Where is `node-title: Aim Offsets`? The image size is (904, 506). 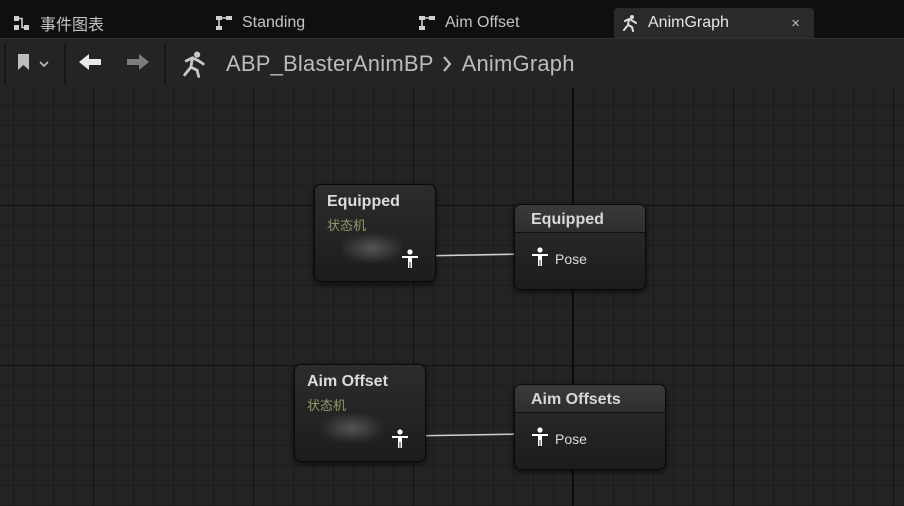 node-title: Aim Offsets is located at coordinates (576, 399).